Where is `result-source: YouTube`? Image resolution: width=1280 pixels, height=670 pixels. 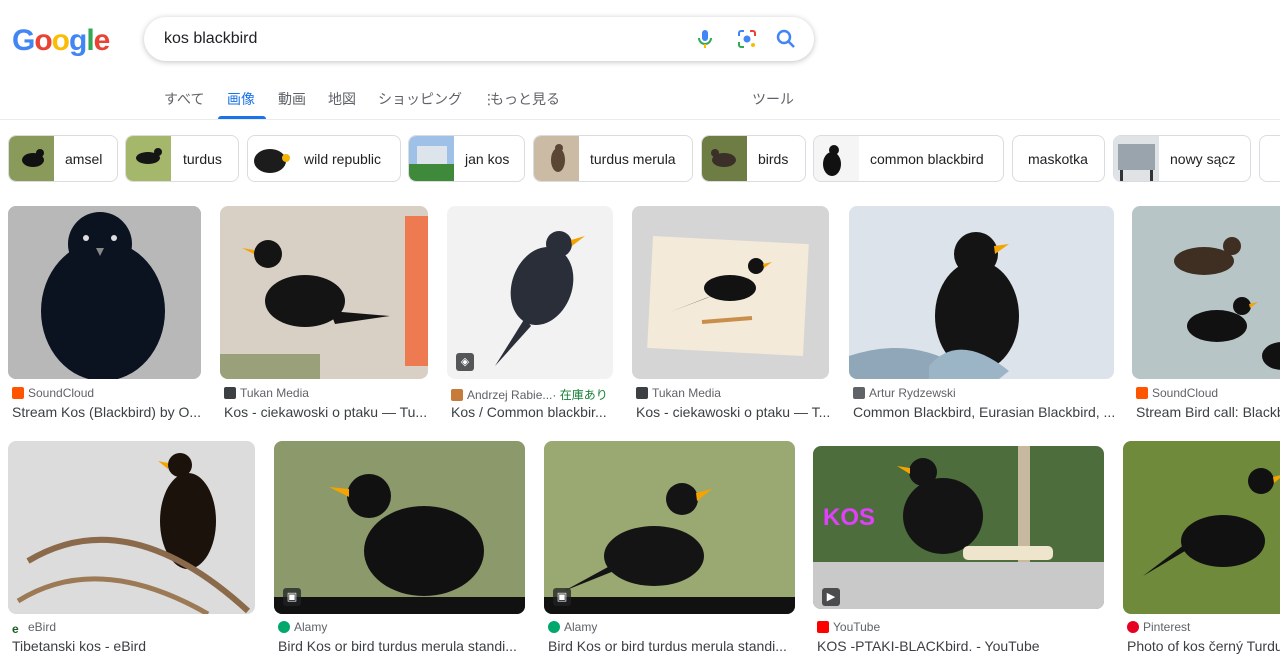 result-source: YouTube is located at coordinates (960, 627).